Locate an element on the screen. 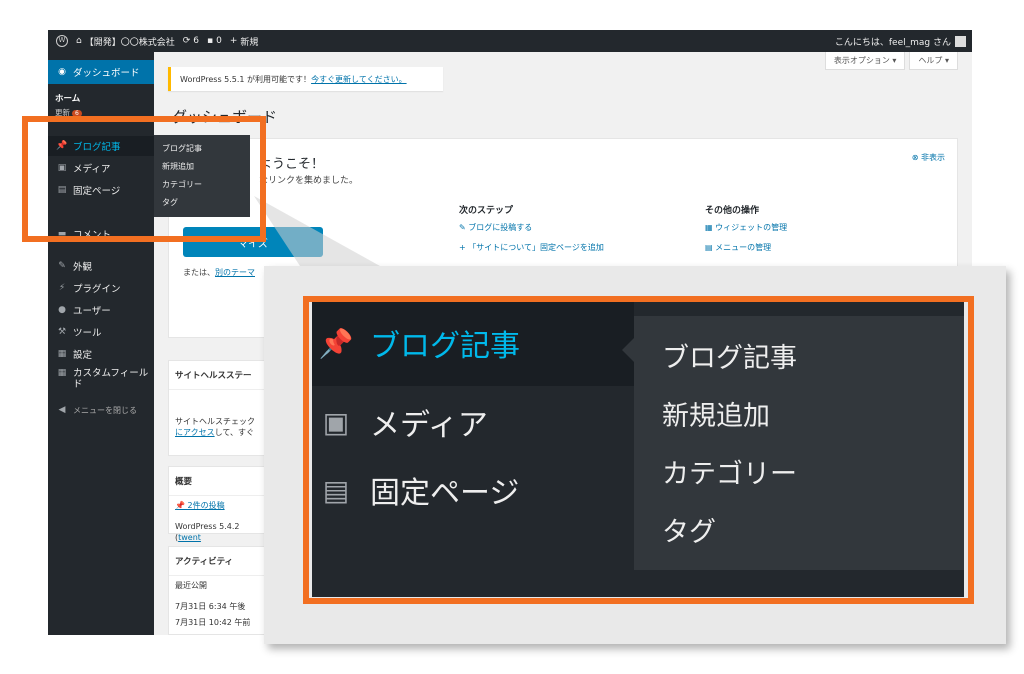 The width and height of the screenshot is (1024, 674). screen-options-button: 表示オプション ▾ is located at coordinates (865, 61).